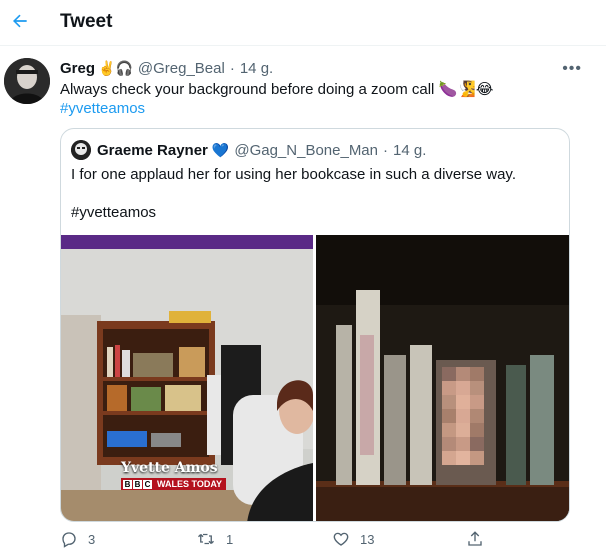 This screenshot has width=606, height=554. What do you see at coordinates (230, 539) in the screenshot?
I see `retweet-count: 1` at bounding box center [230, 539].